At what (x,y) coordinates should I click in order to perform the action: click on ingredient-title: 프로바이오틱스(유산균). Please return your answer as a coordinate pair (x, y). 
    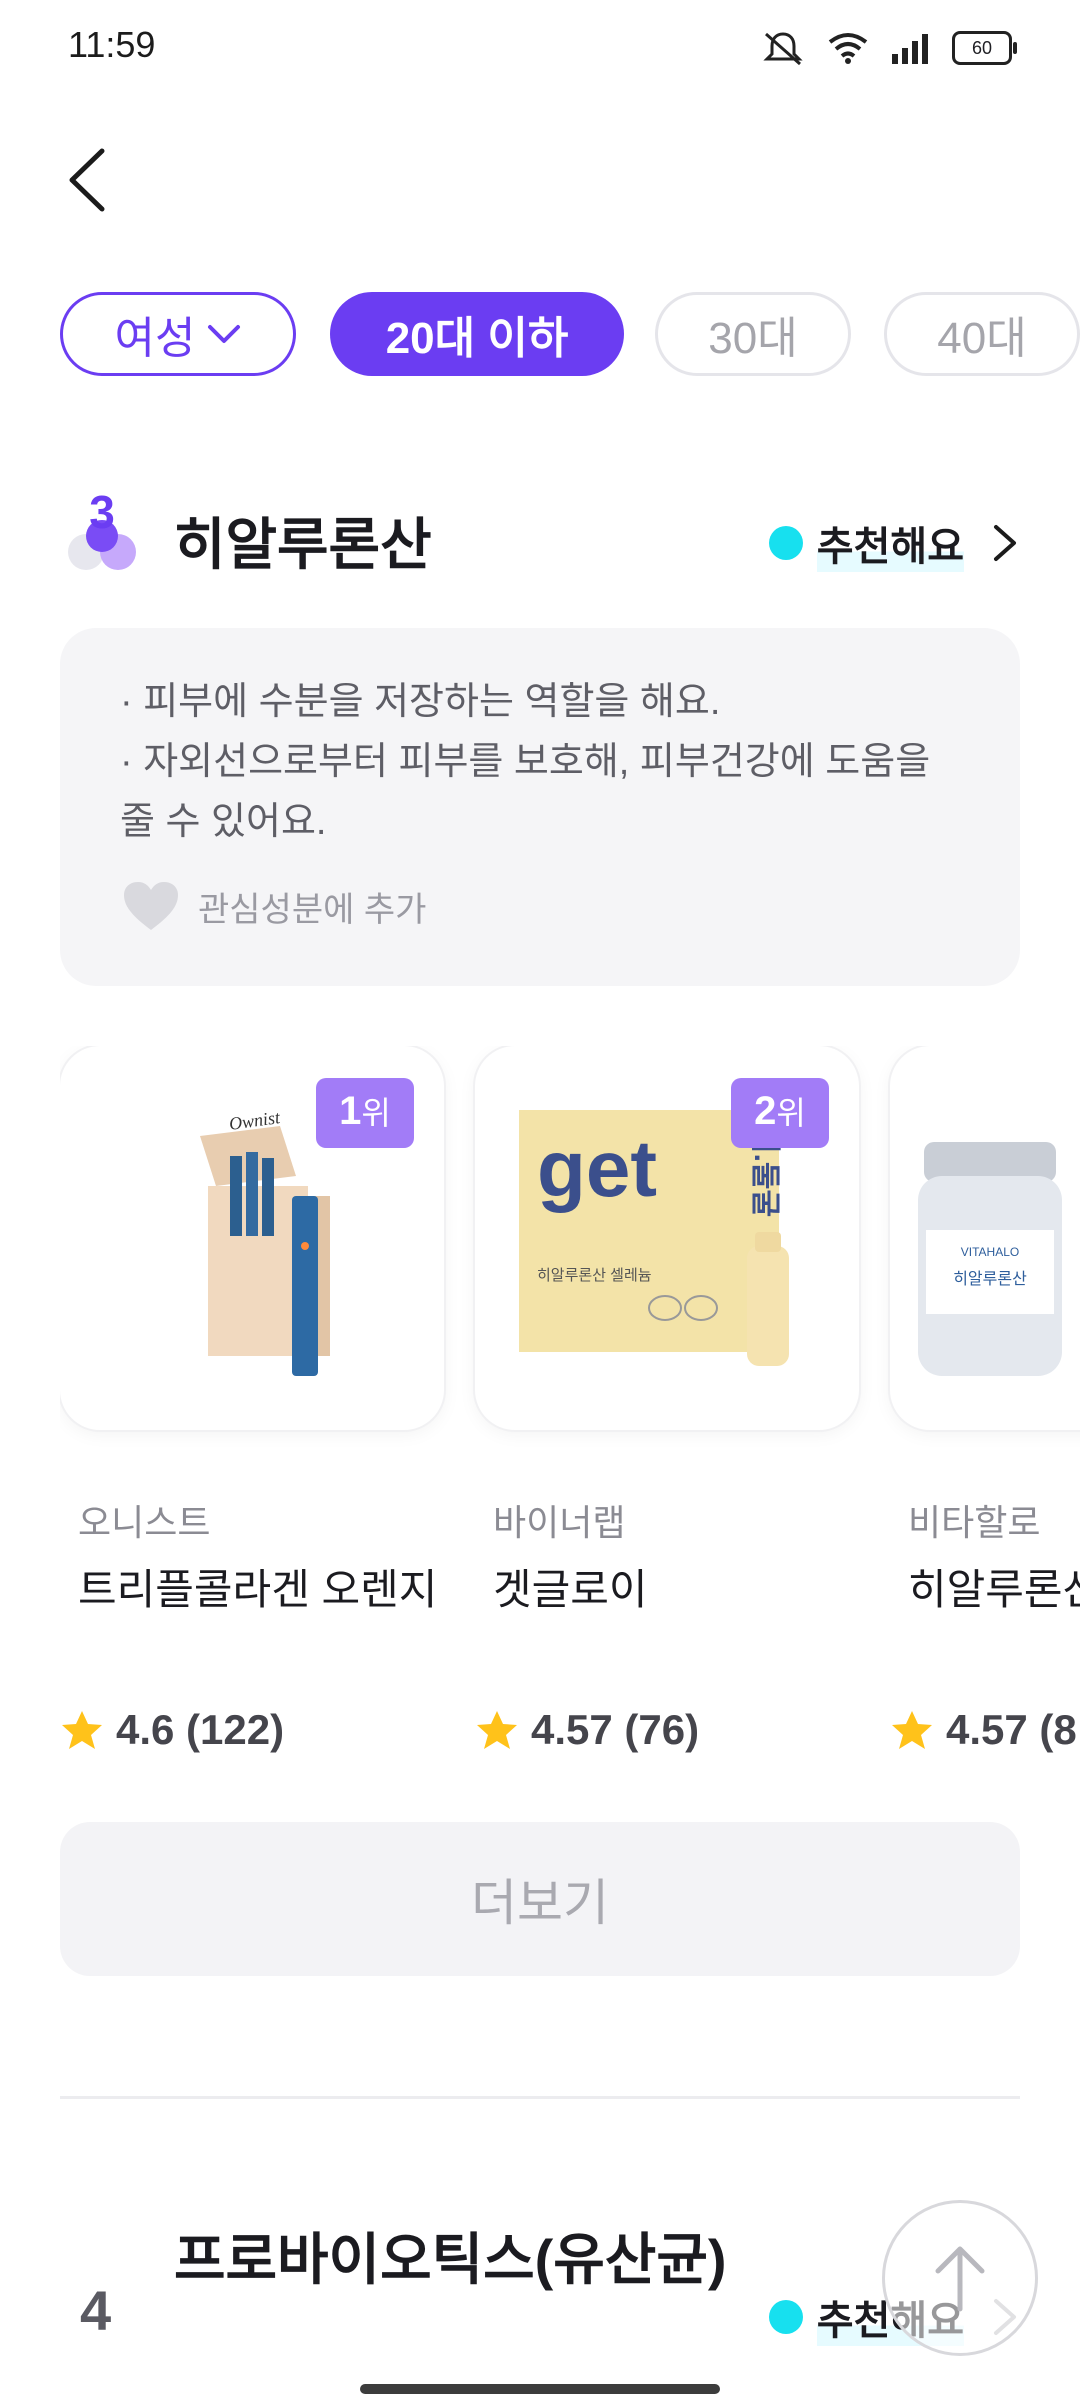
    Looking at the image, I should click on (450, 2259).